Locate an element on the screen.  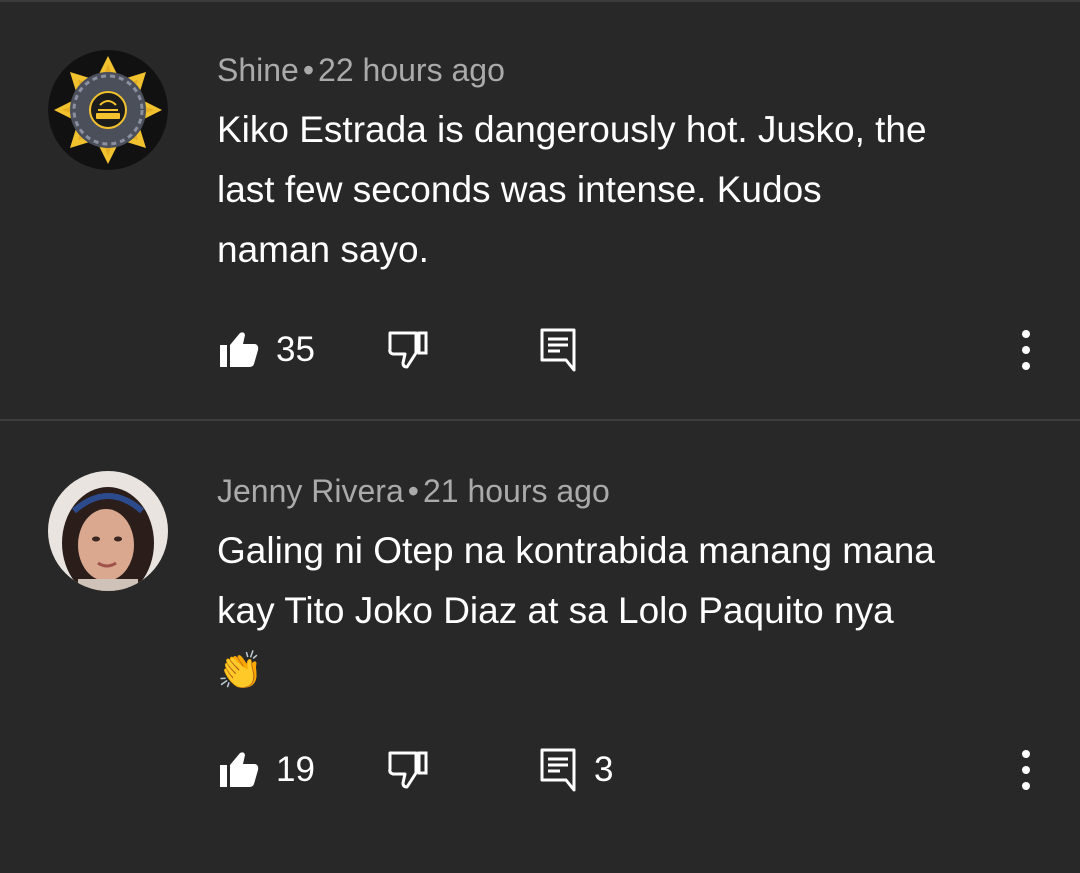
shine-logo-avatar-icon is located at coordinates (108, 110).